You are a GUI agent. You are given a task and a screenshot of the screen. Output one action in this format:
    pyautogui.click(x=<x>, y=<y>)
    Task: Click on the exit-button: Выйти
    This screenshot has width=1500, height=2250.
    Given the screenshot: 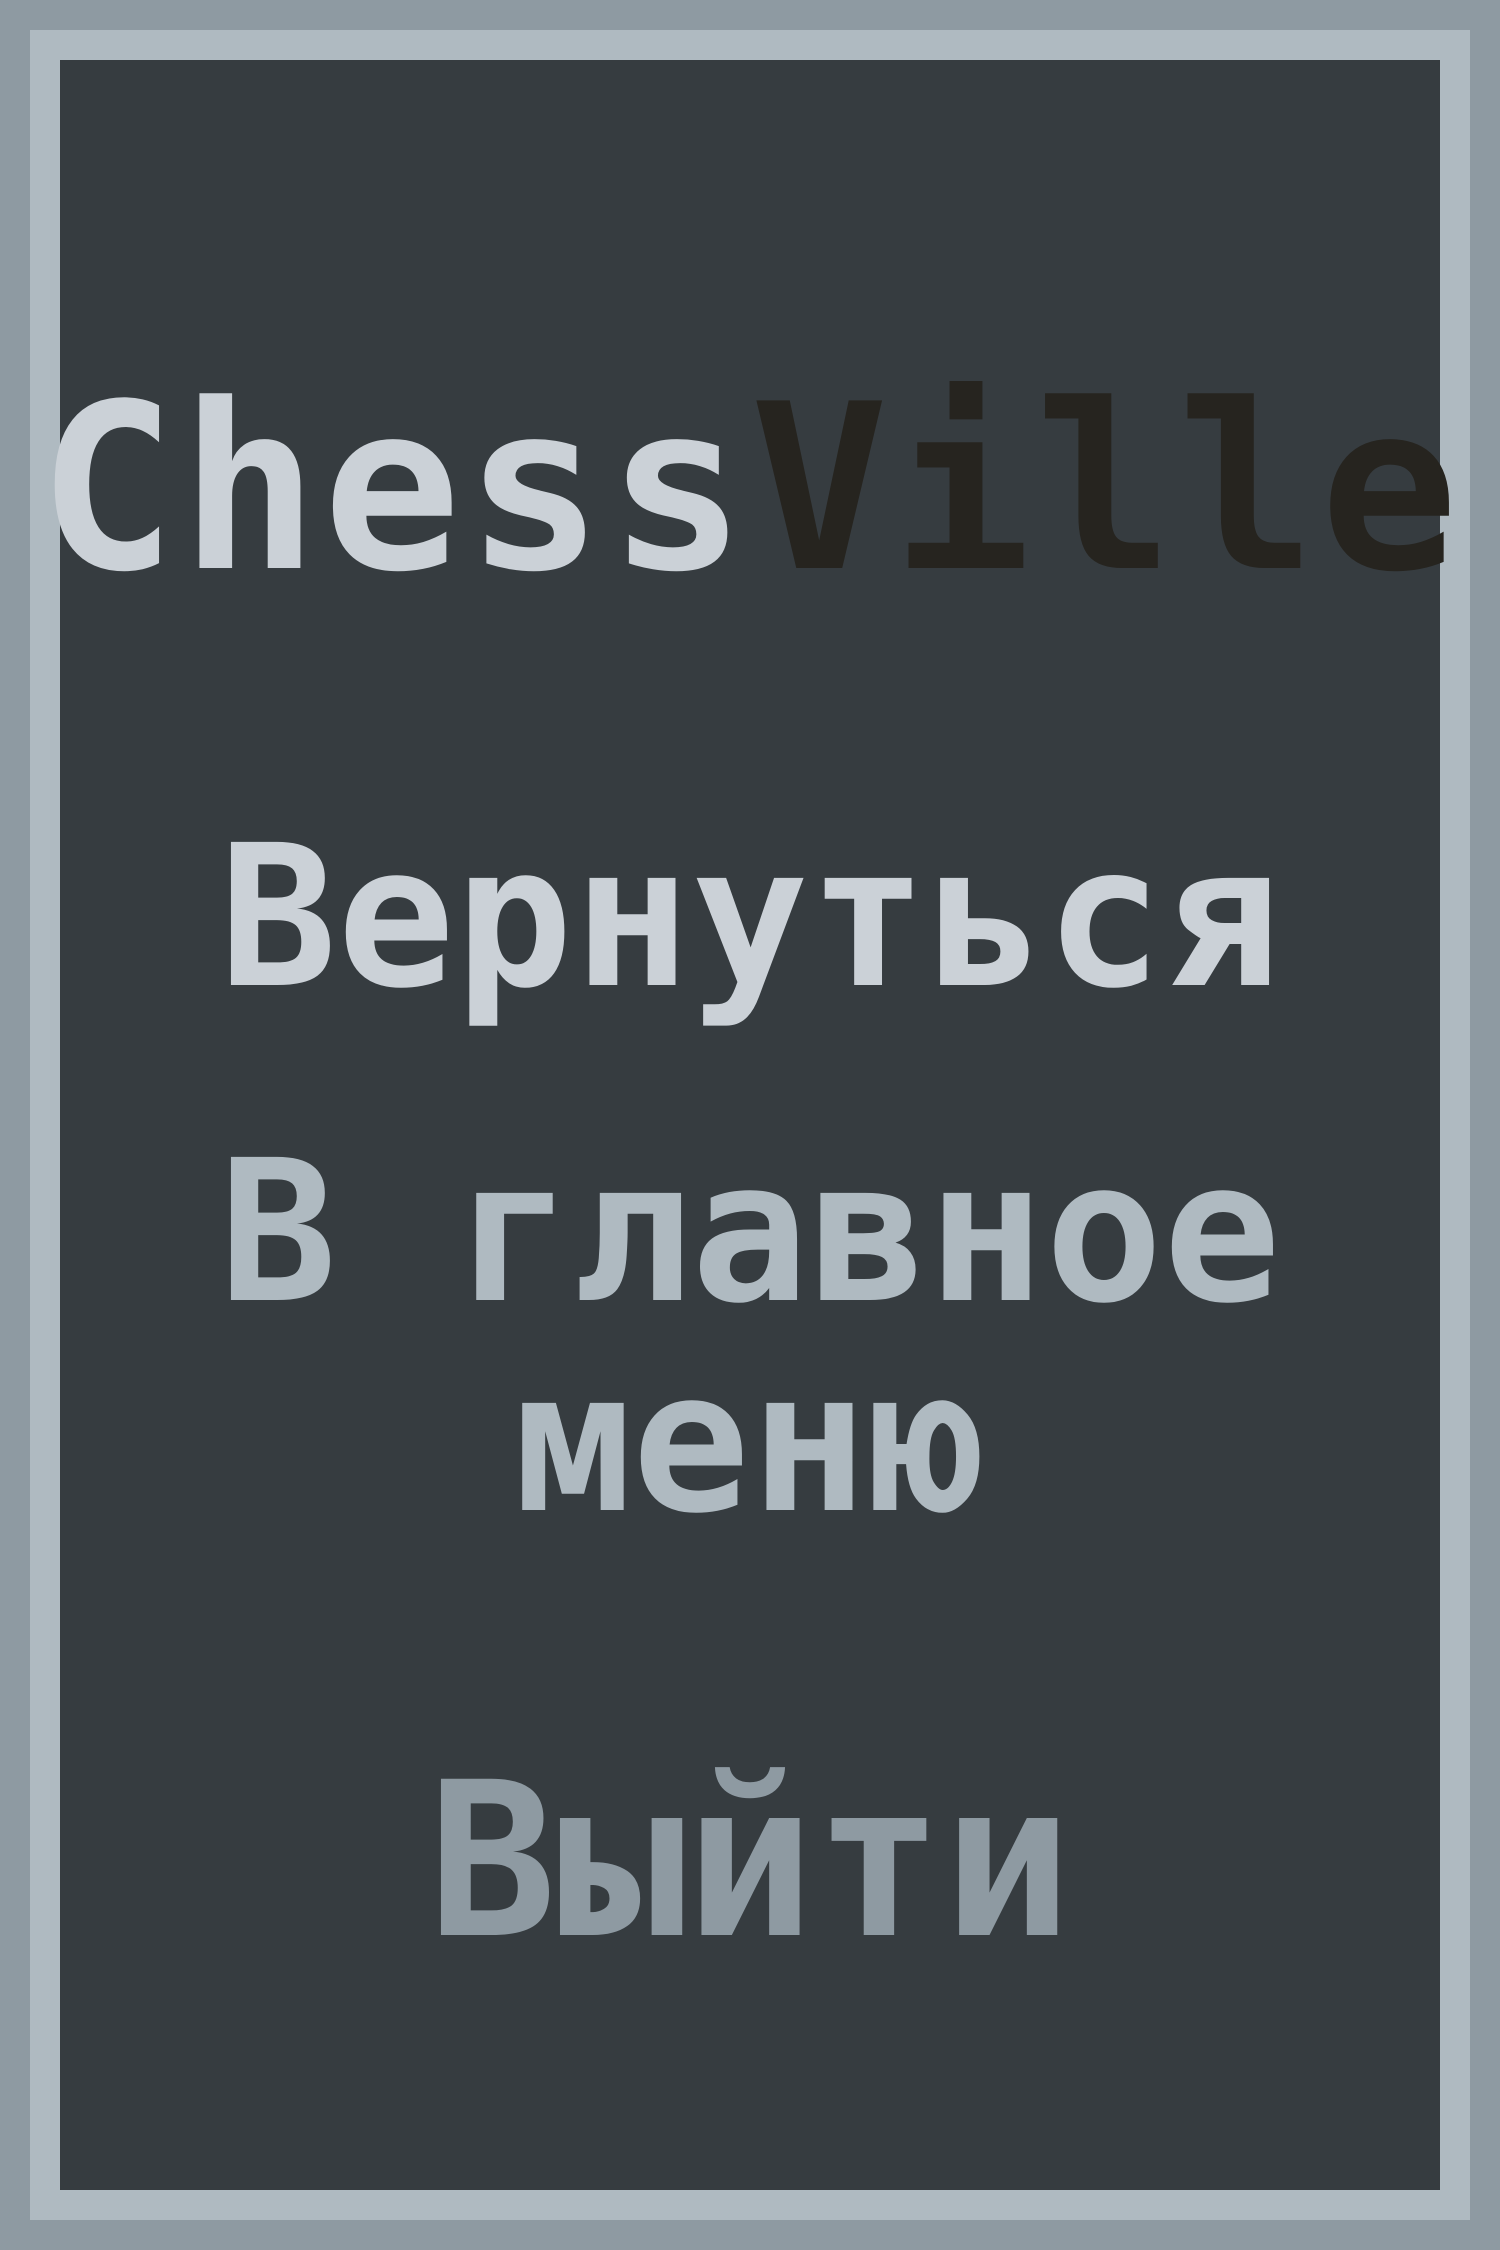 What is the action you would take?
    pyautogui.click(x=750, y=1862)
    